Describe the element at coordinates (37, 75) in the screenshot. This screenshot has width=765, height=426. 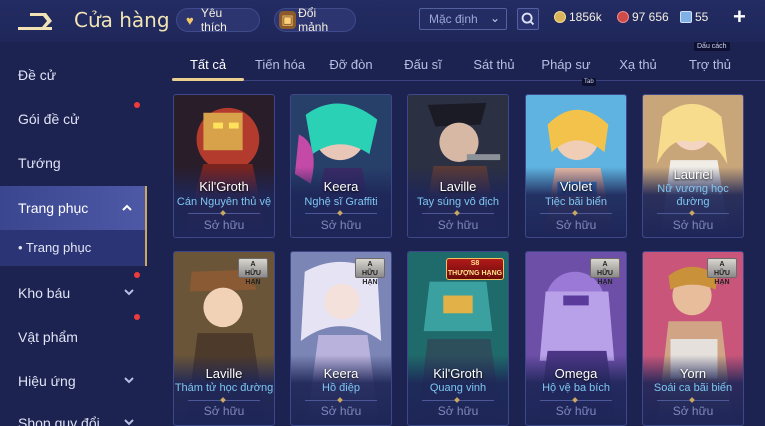
I see `sidebar-item-label: Đề cử` at that location.